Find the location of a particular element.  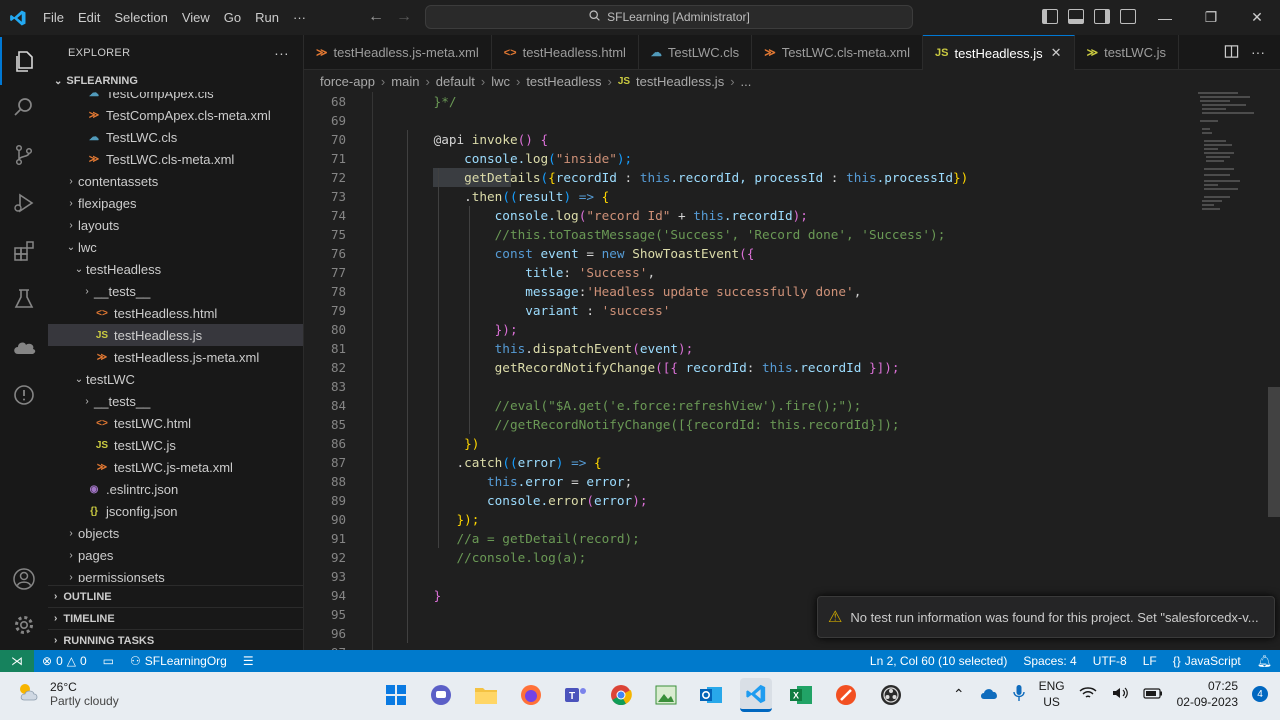

menu-item: Edit is located at coordinates (89, 17).